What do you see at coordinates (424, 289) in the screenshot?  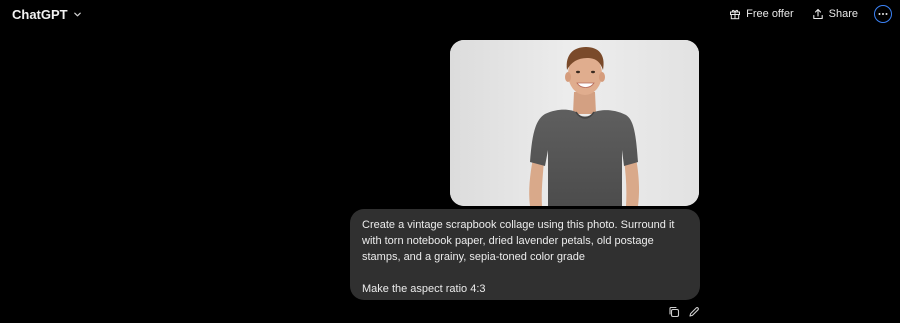 I see `message-paragraph: Make the aspect ratio 4:3` at bounding box center [424, 289].